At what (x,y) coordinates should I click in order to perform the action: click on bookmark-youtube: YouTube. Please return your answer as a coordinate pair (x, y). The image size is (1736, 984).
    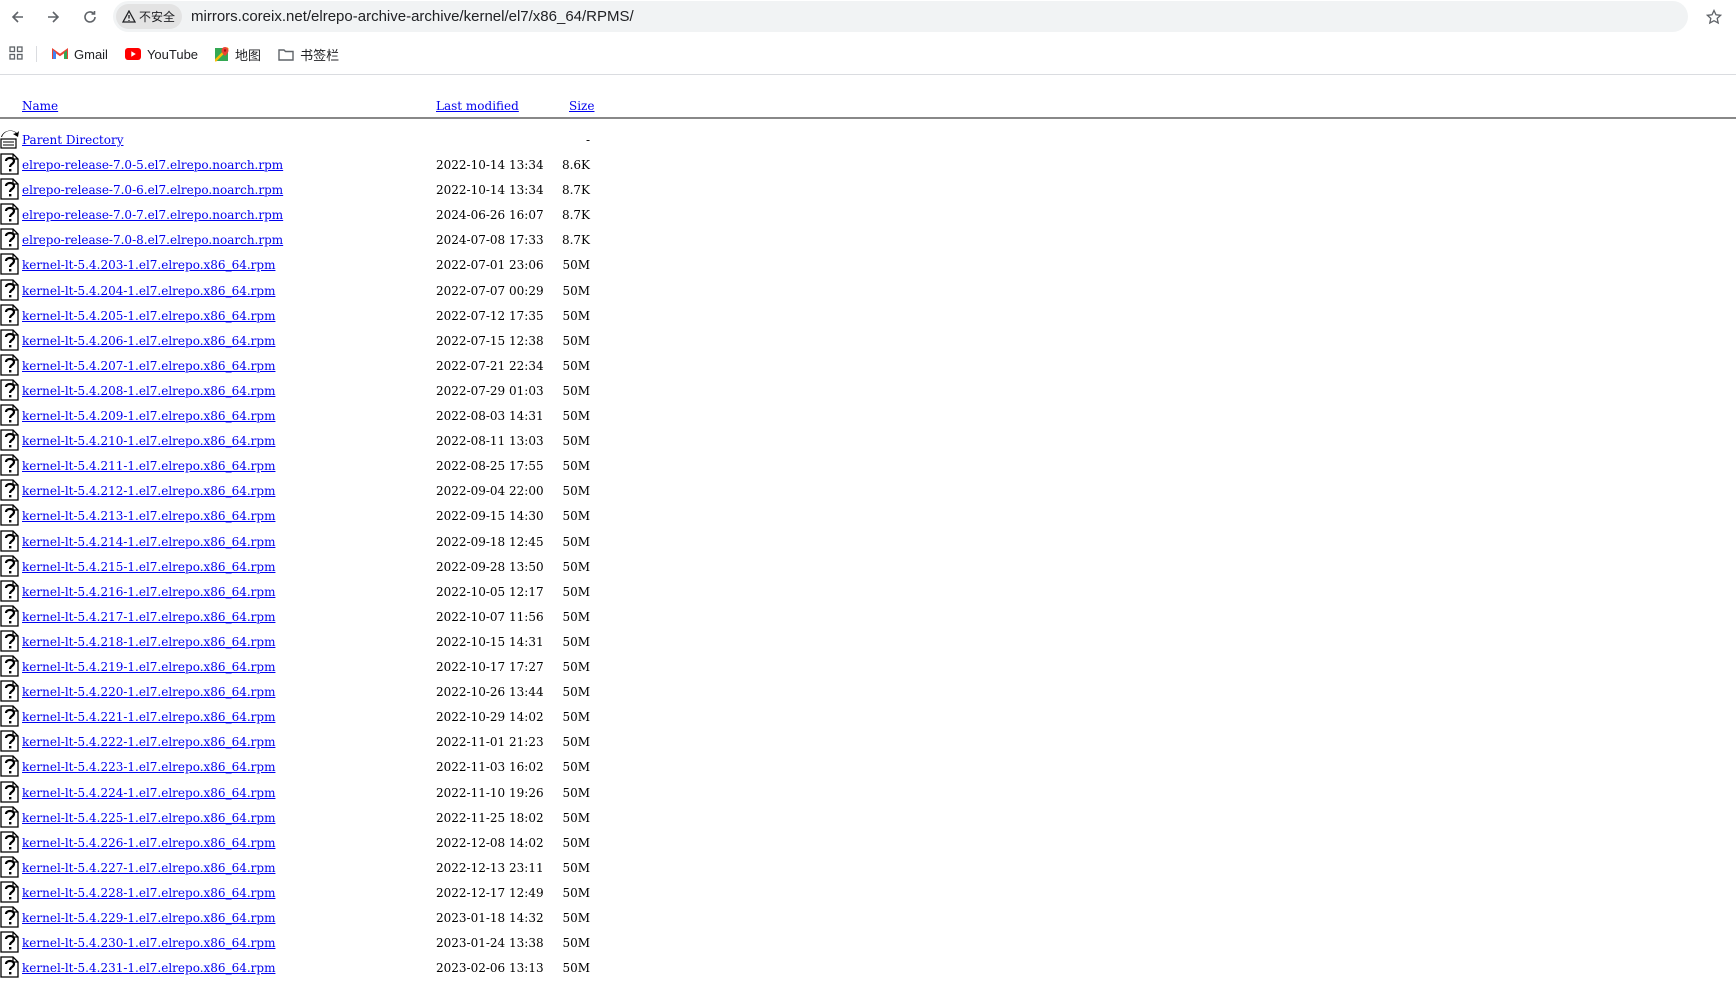
    Looking at the image, I should click on (161, 54).